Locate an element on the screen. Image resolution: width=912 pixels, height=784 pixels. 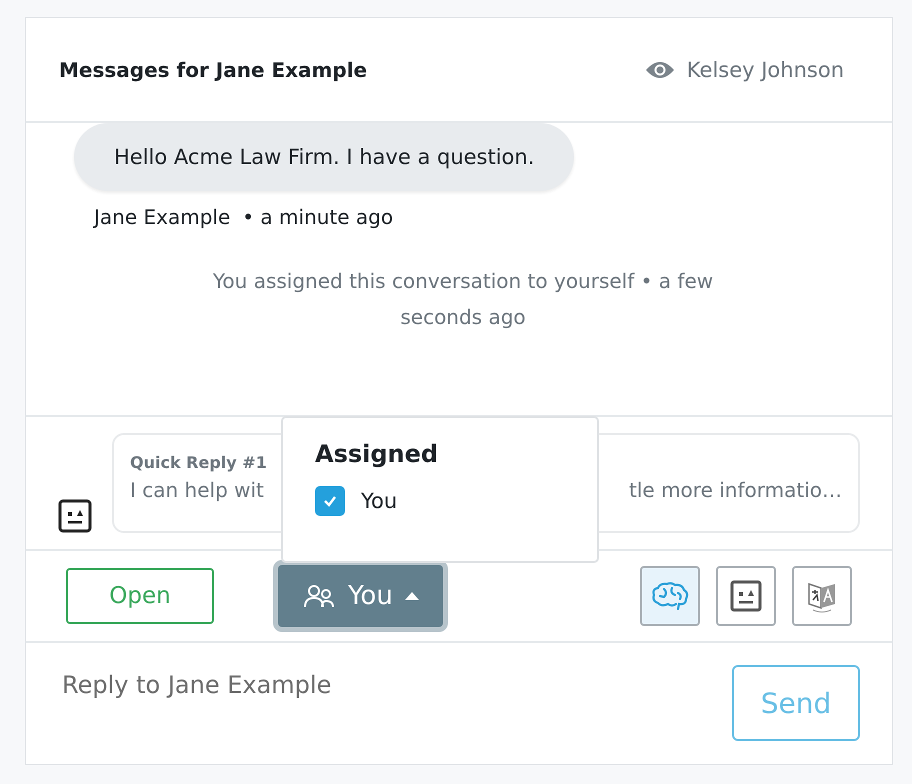
message-time: • a minute ago is located at coordinates (318, 217).